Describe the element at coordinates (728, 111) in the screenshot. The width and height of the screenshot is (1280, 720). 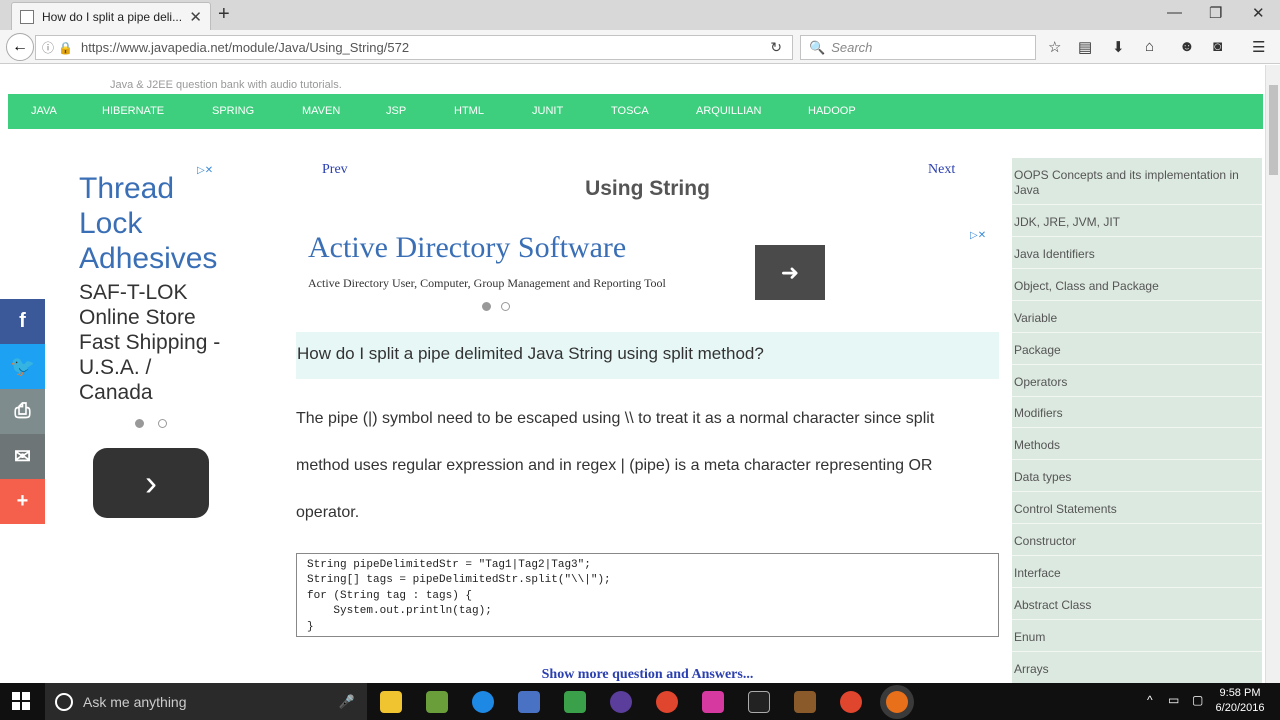
I see `nav-item-arquillian: ARQUILLIAN` at that location.